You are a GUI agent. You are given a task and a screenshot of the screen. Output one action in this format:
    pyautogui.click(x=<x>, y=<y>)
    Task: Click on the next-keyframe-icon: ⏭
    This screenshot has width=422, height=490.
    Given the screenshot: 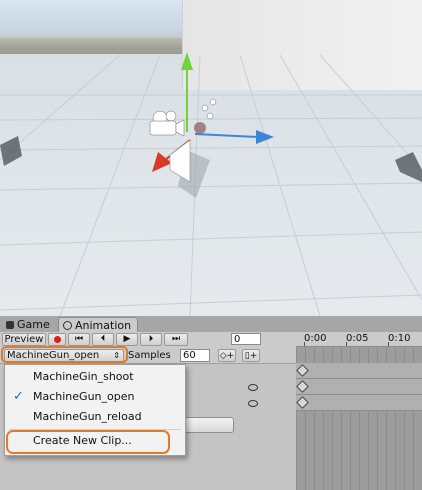 What is the action you would take?
    pyautogui.click(x=176, y=339)
    